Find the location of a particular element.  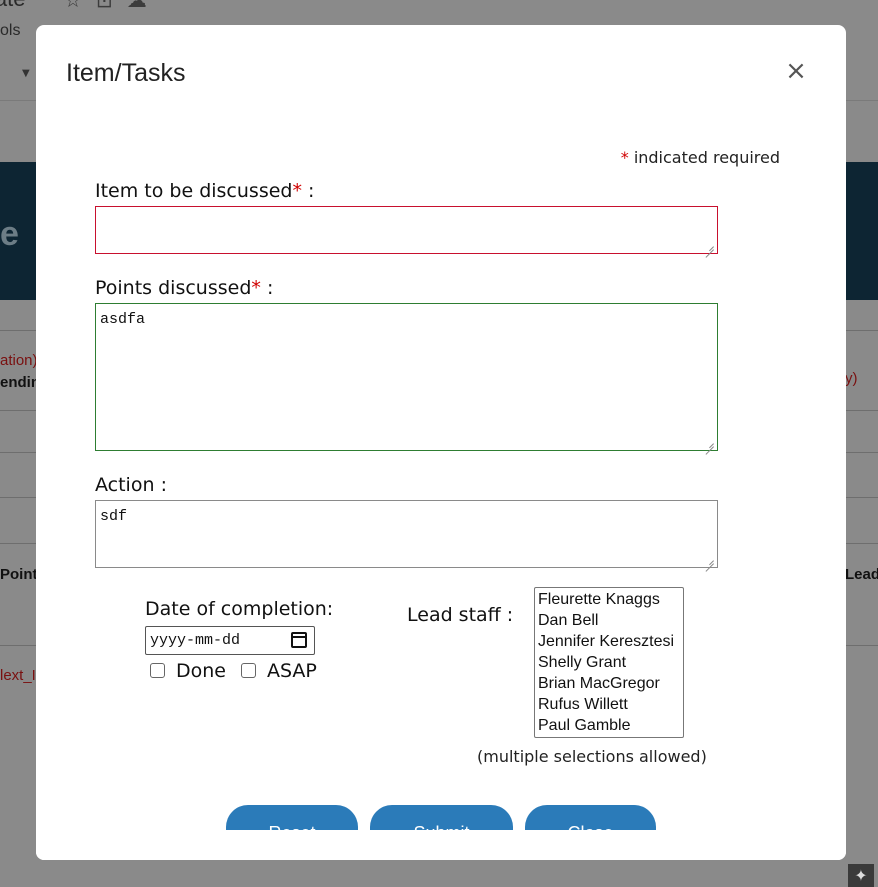

done-label: Done is located at coordinates (201, 671).